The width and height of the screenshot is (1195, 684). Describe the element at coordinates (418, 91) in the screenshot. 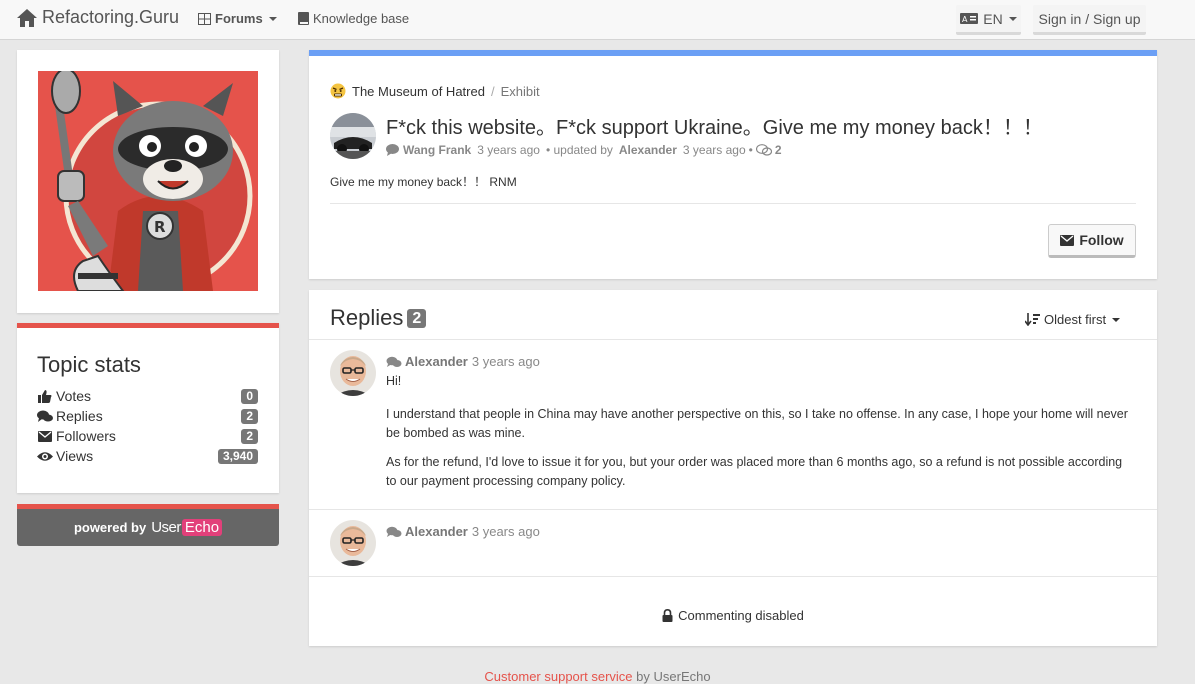

I see `forum-link: The Museum of Hatred` at that location.